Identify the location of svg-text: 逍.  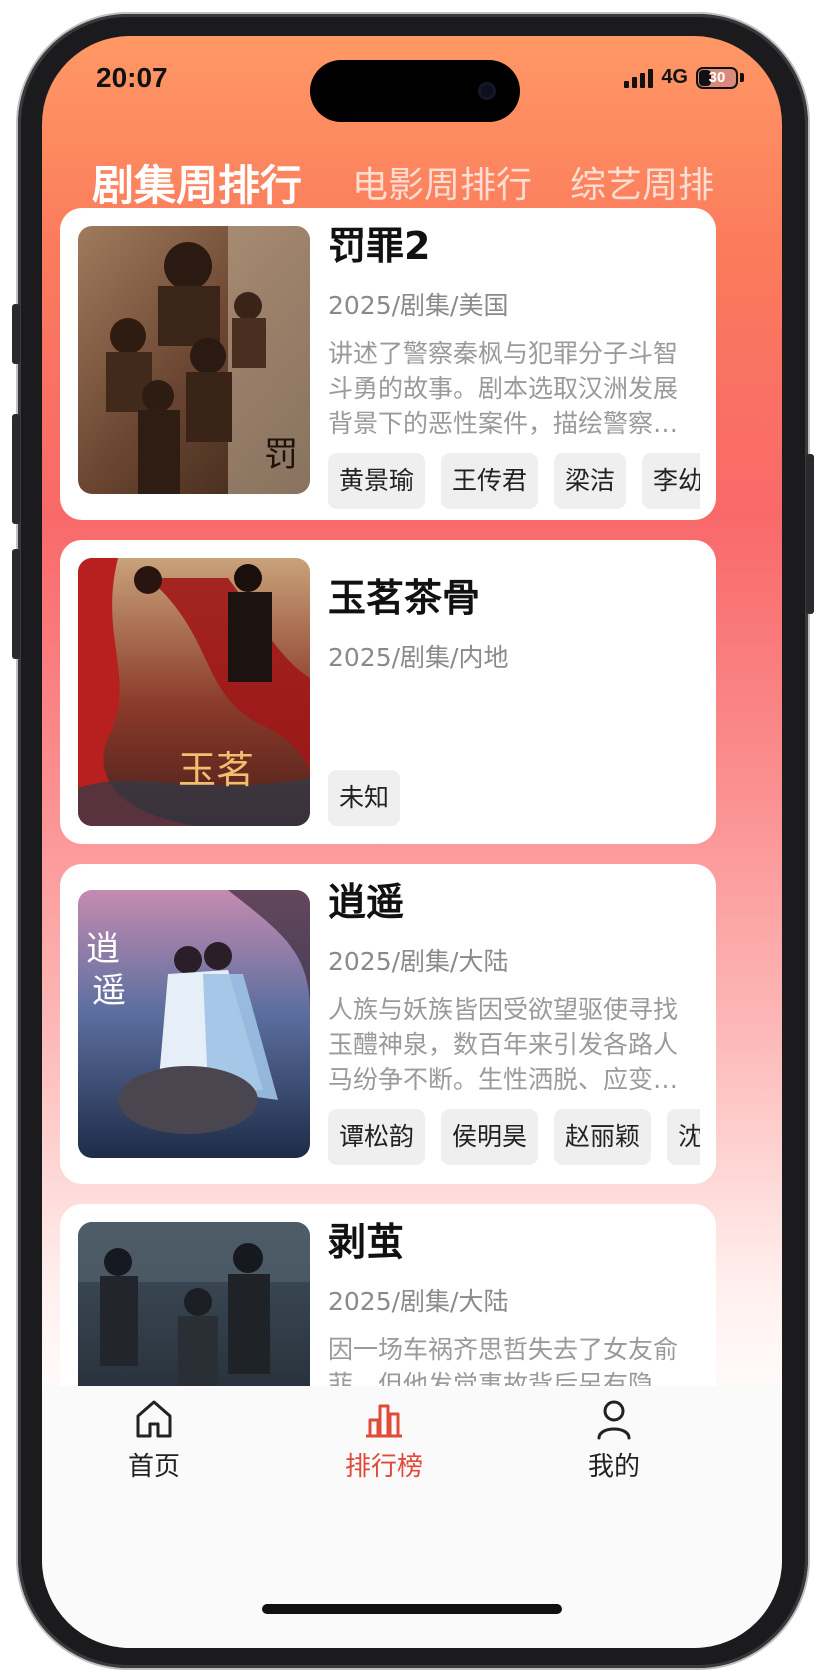
(103, 949).